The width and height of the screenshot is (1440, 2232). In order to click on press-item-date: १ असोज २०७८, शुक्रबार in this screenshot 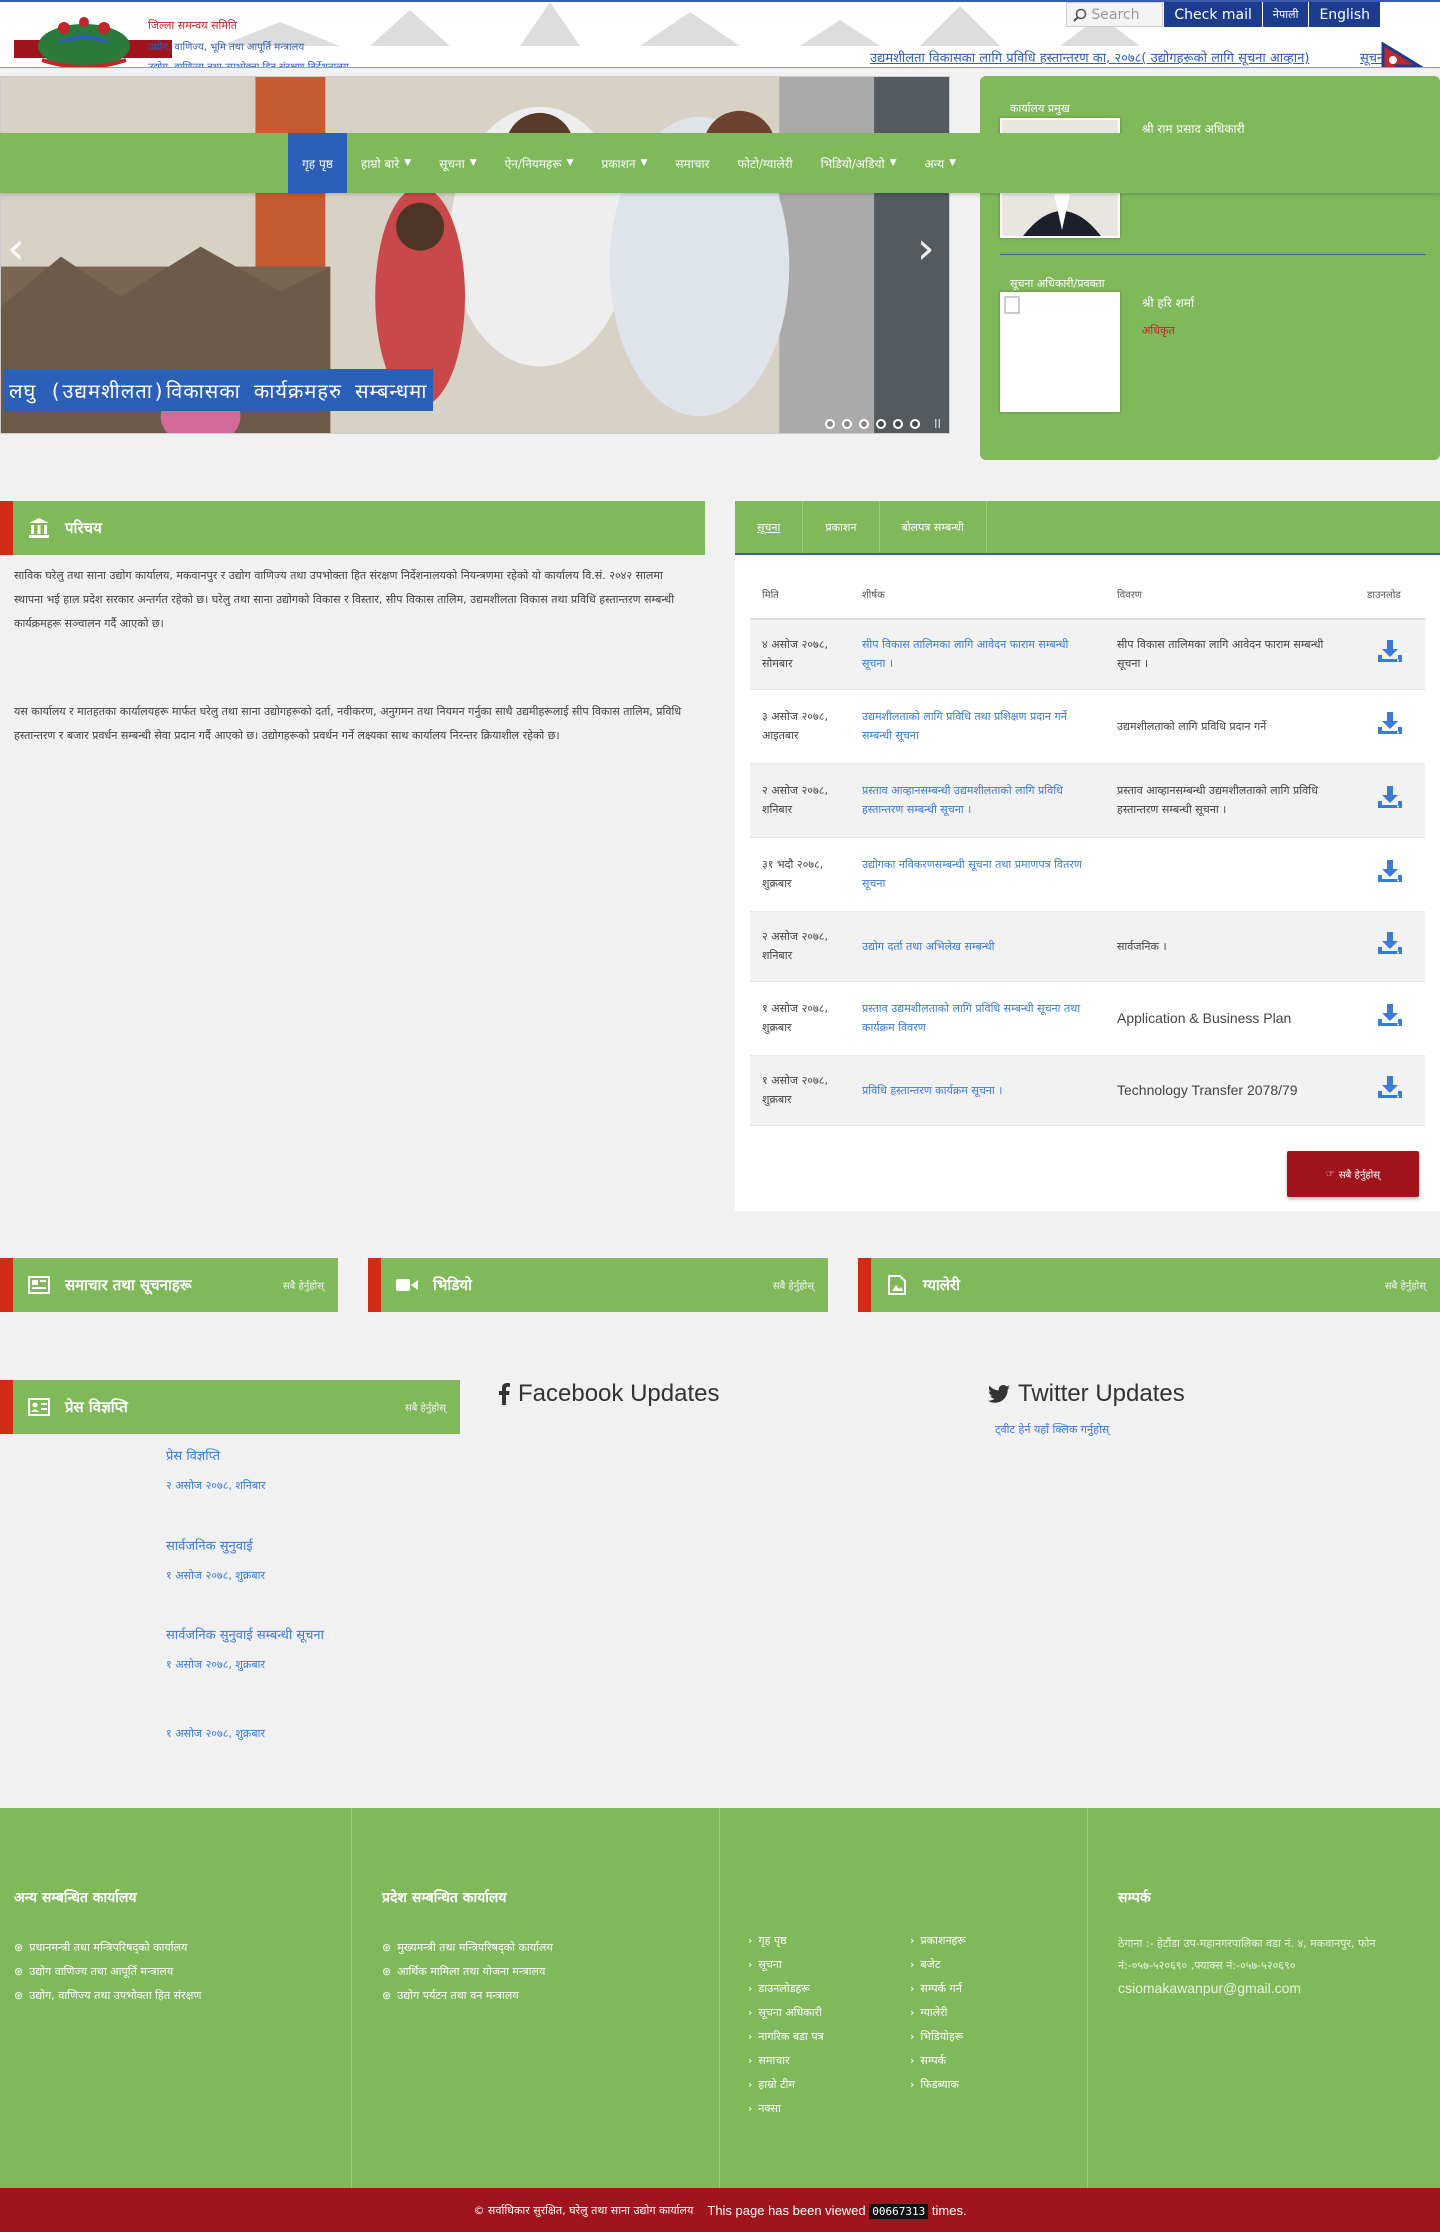, I will do `click(215, 1733)`.